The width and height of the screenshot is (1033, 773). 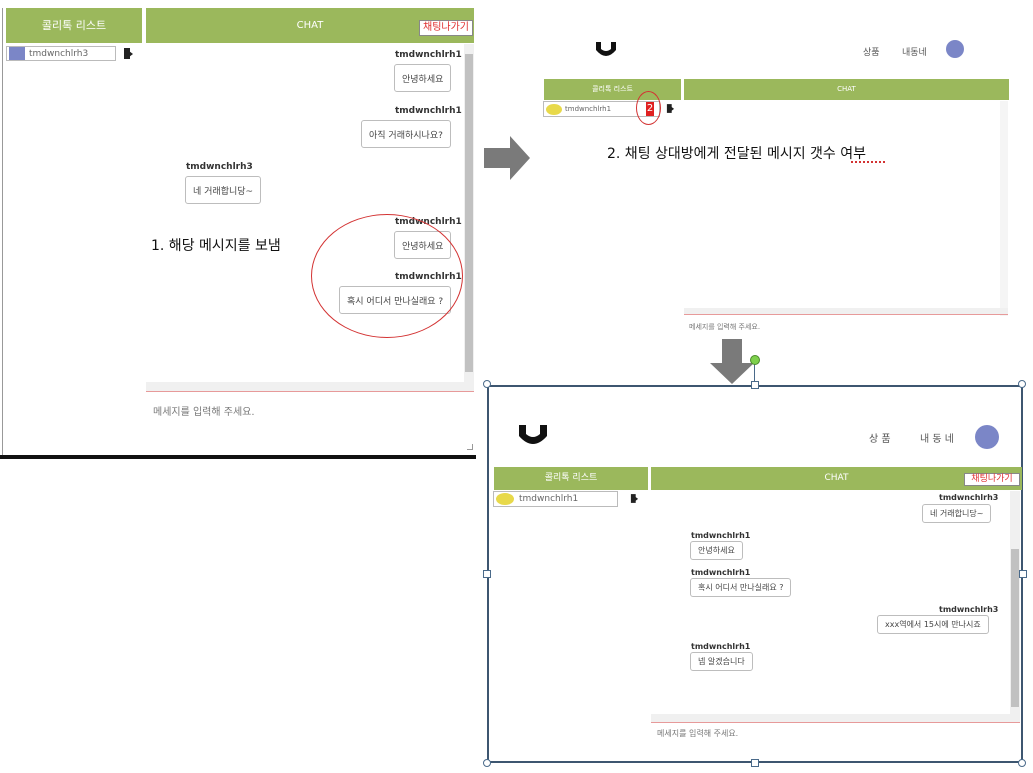 What do you see at coordinates (754, 373) in the screenshot?
I see `rotate-handle-line` at bounding box center [754, 373].